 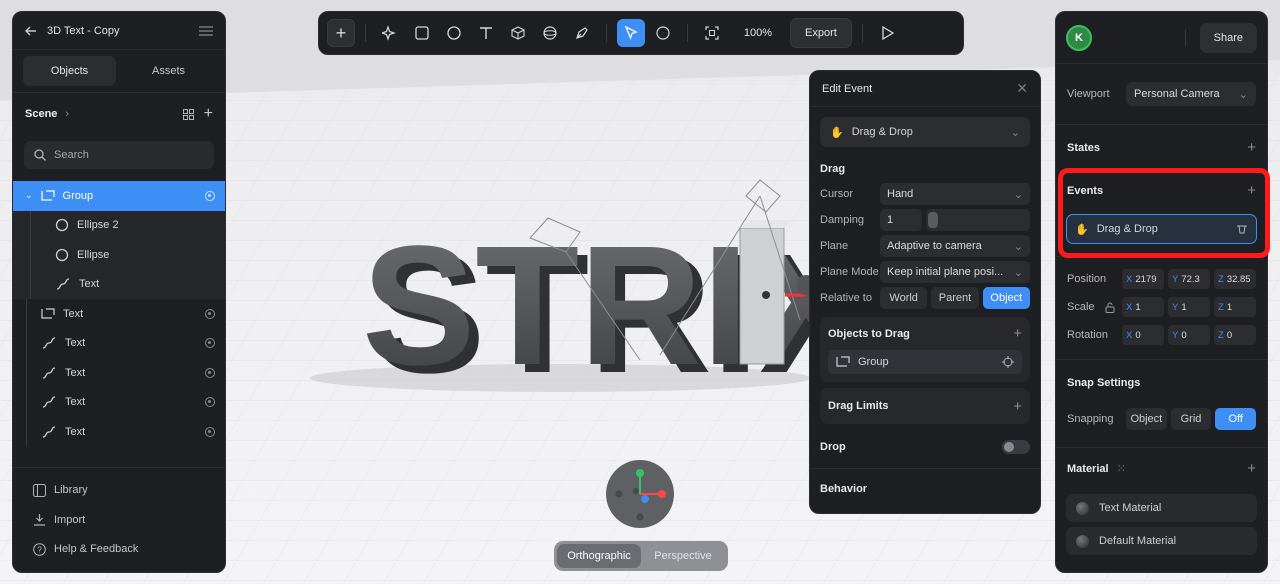 What do you see at coordinates (1191, 94) in the screenshot?
I see `viewport-select: Personal Camera ⌄` at bounding box center [1191, 94].